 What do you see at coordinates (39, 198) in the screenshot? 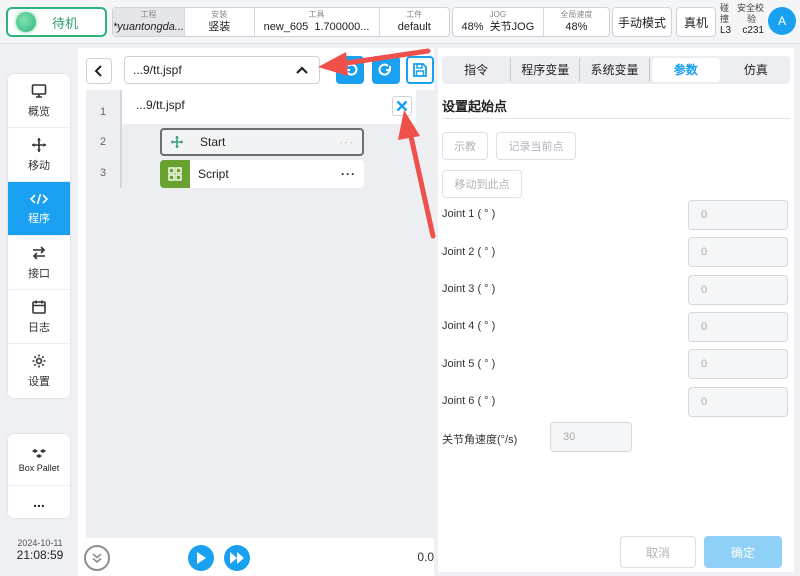
I see `code-icon` at bounding box center [39, 198].